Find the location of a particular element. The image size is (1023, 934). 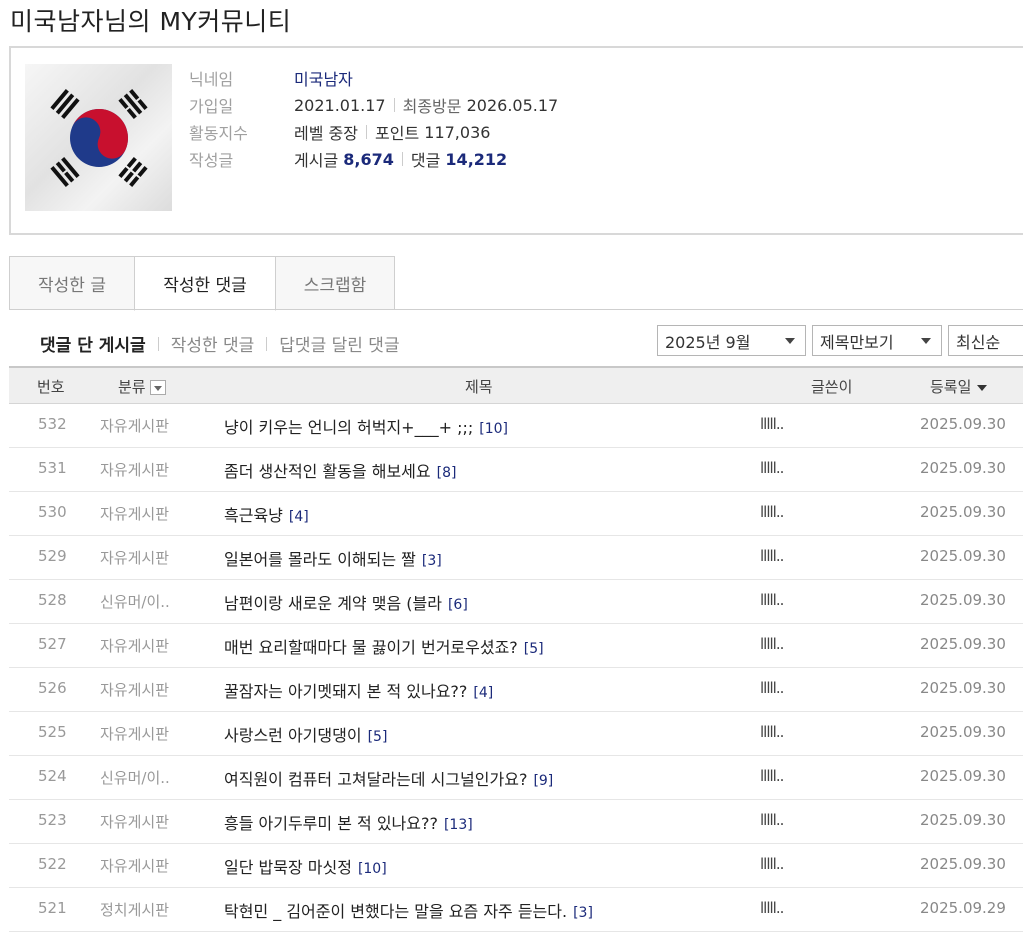

row-title: 냥이 키우는 언니의 허벅지+___+ ;;; [10] is located at coordinates (366, 426).